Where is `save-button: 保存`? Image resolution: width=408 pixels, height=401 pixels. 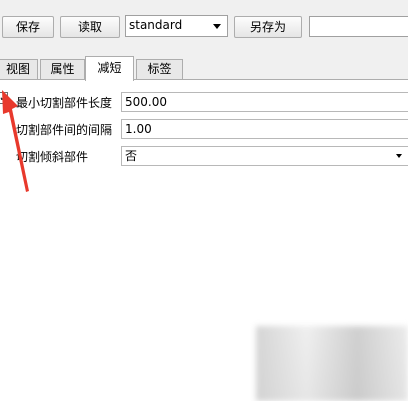 save-button: 保存 is located at coordinates (28, 27).